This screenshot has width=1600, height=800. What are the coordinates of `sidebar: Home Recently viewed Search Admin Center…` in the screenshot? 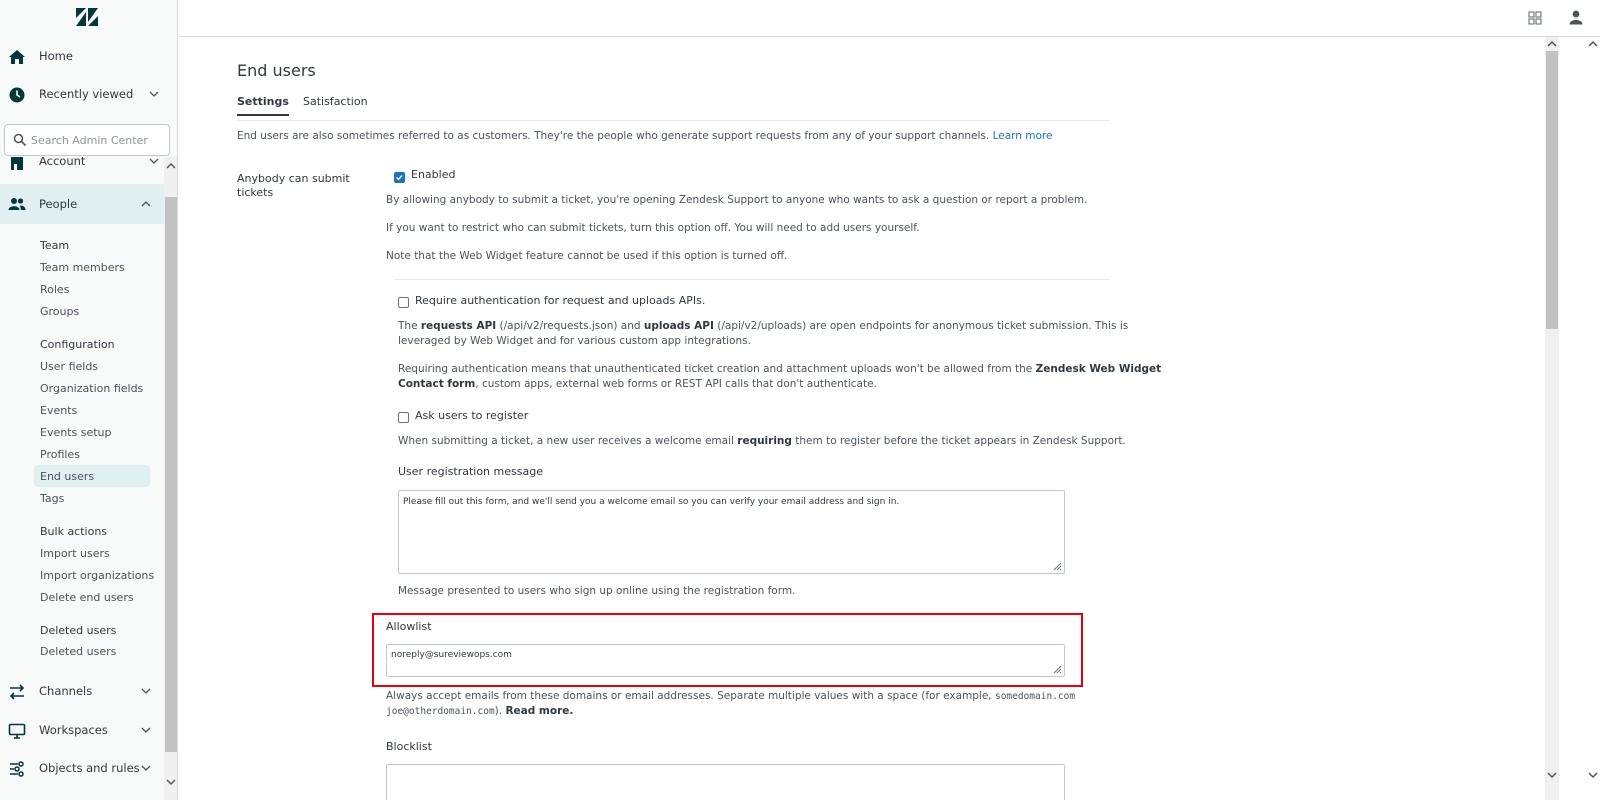 It's located at (89, 400).